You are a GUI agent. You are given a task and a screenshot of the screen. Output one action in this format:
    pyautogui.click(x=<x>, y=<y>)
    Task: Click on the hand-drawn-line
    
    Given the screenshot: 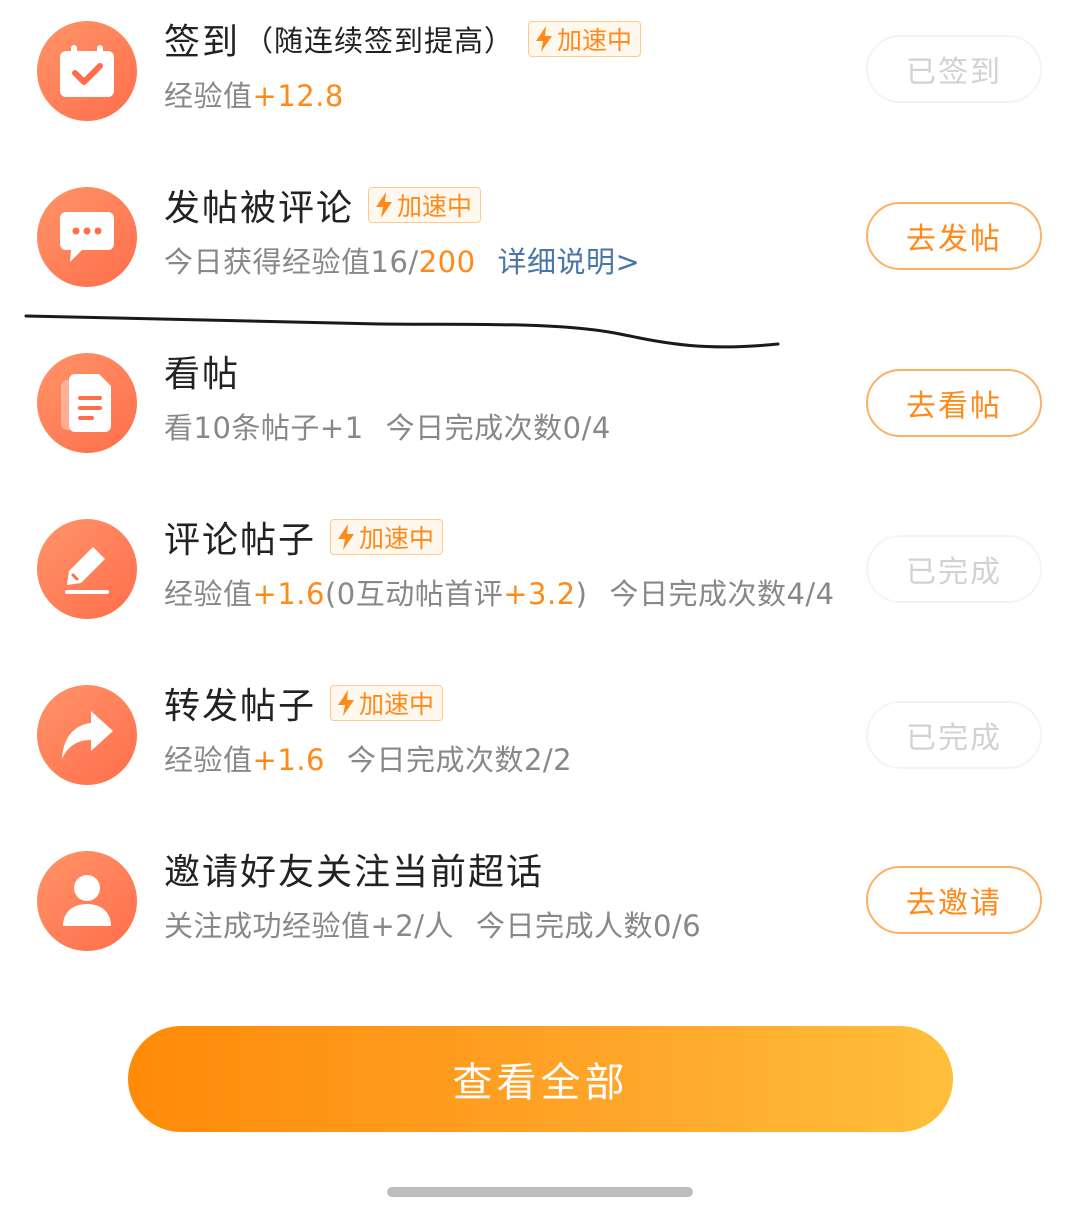 What is the action you would take?
    pyautogui.click(x=402, y=331)
    